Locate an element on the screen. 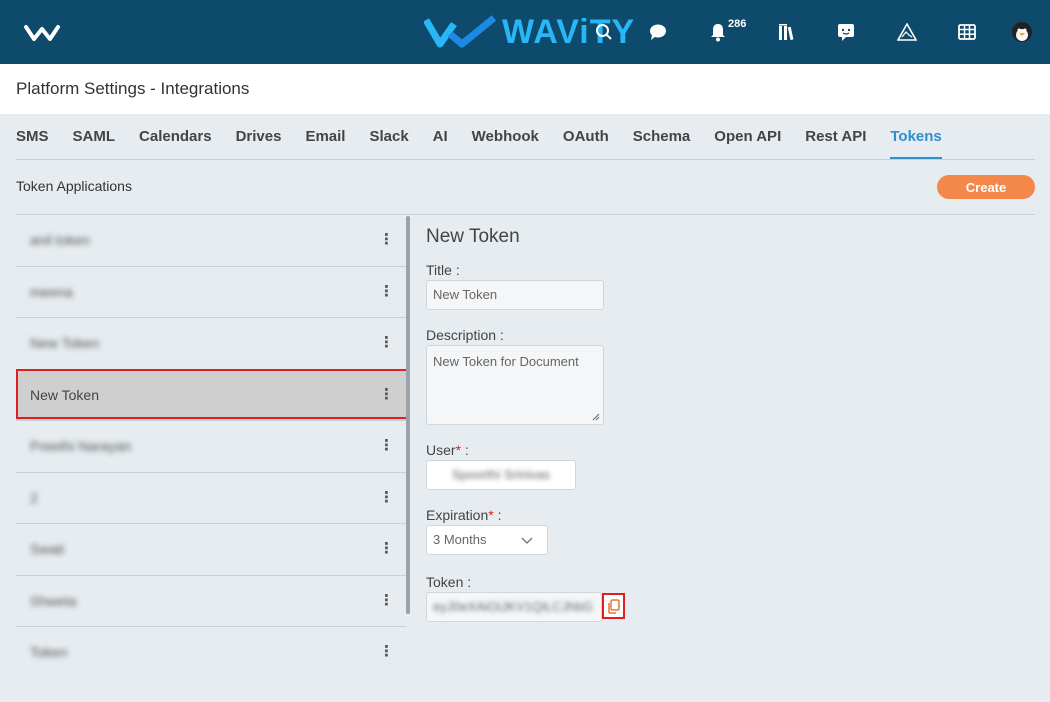  token-field: eyJ0eXAiOiJKV1QiLCJhbG is located at coordinates (514, 607).